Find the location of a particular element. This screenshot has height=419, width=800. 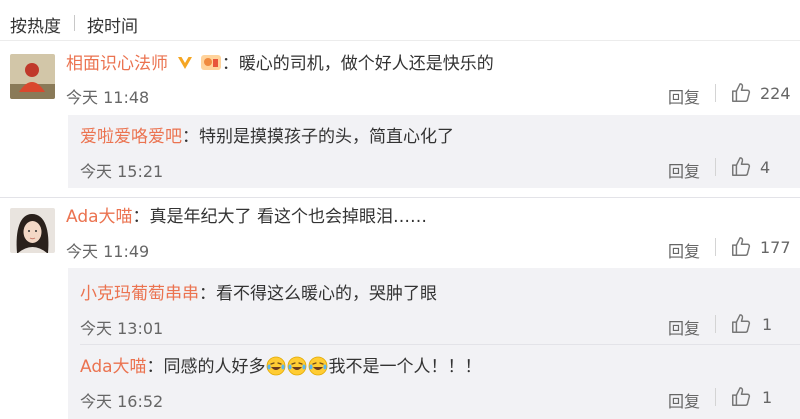

like-count: 4 is located at coordinates (765, 167).